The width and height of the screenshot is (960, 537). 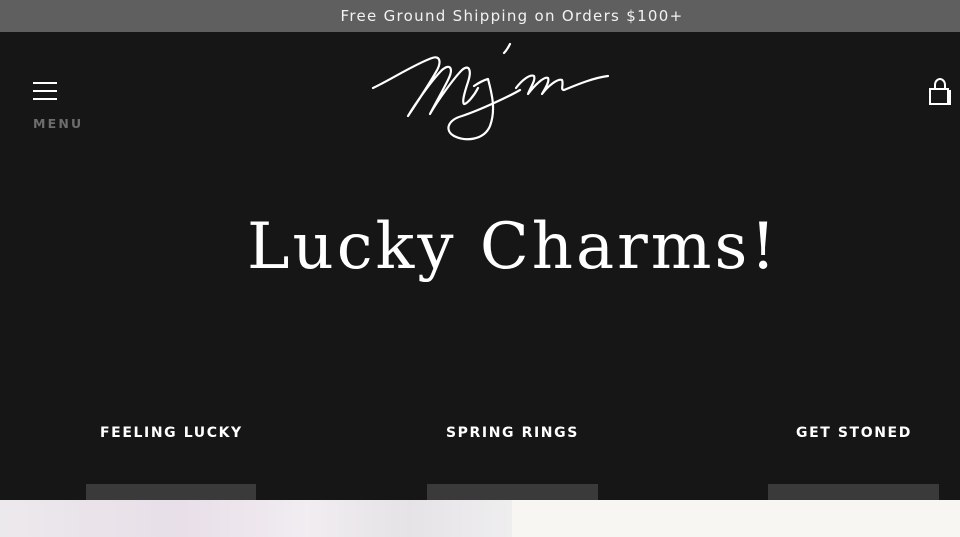 What do you see at coordinates (256, 518) in the screenshot?
I see `product-image-left` at bounding box center [256, 518].